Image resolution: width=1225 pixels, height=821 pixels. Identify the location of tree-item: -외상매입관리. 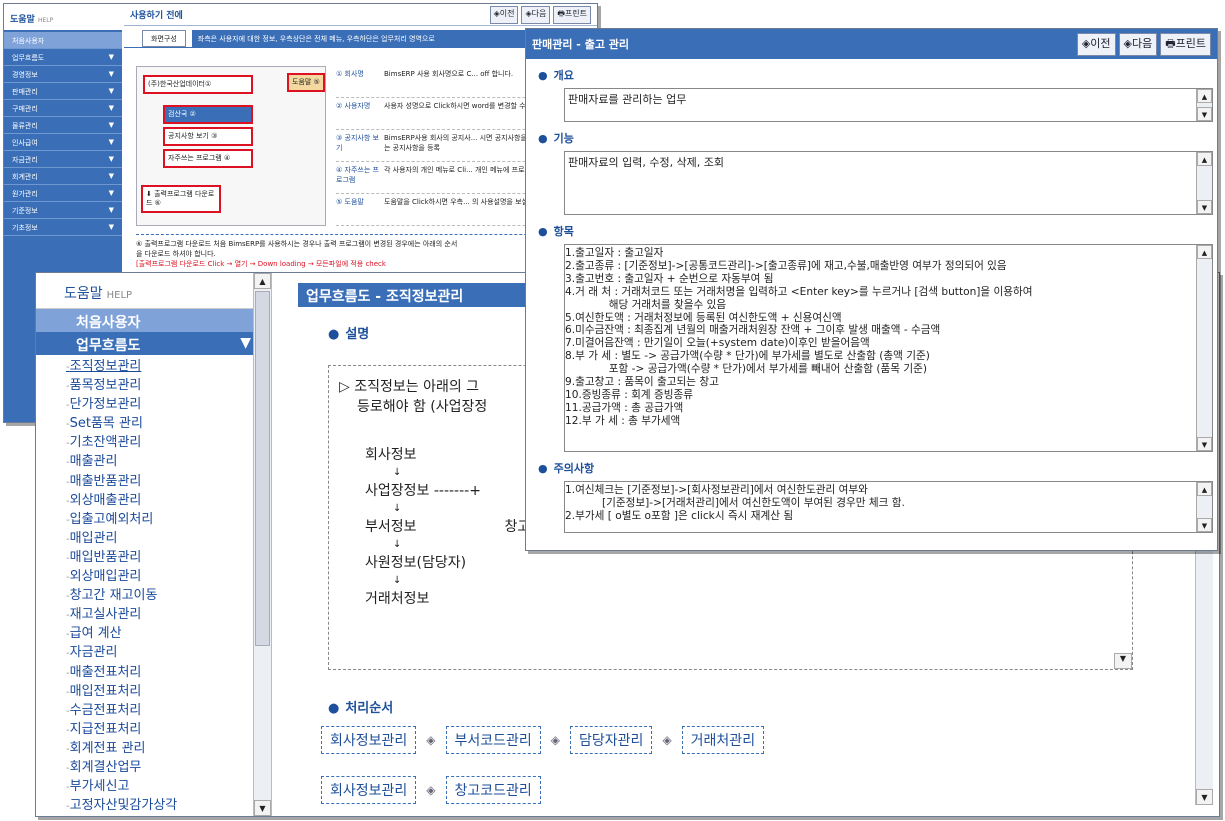
(168, 574).